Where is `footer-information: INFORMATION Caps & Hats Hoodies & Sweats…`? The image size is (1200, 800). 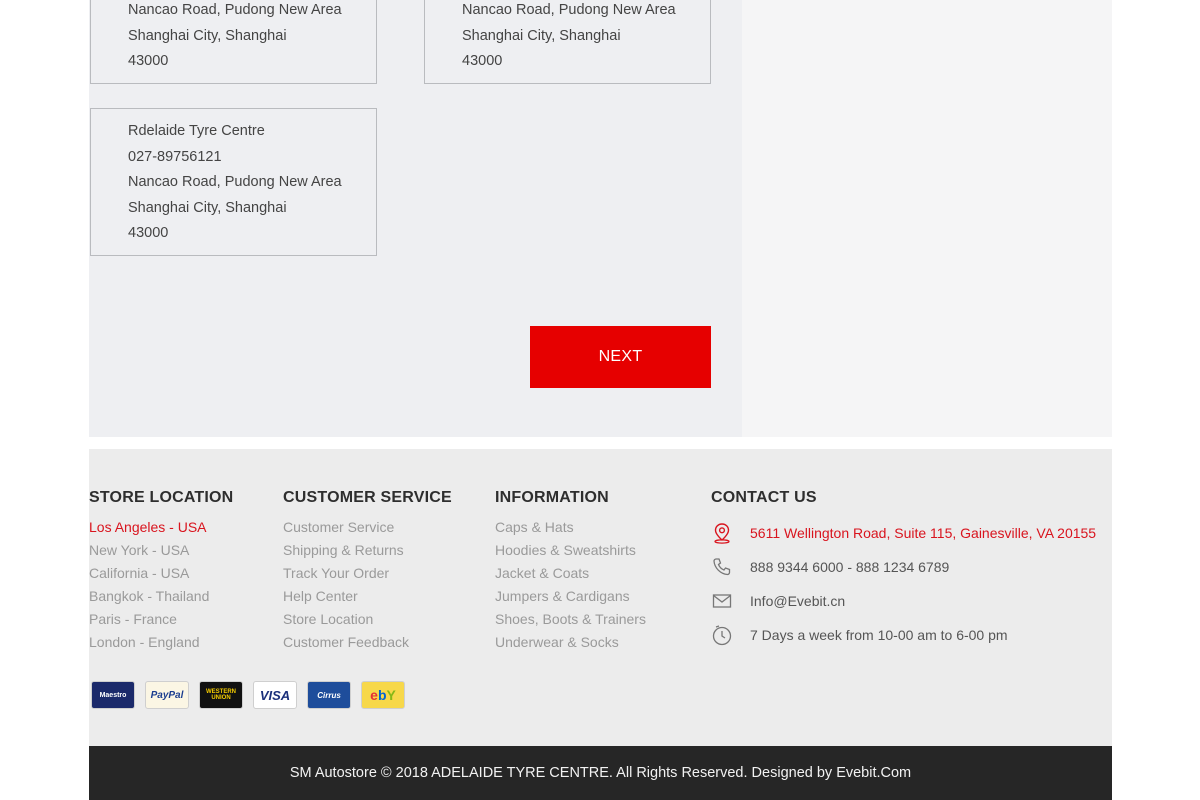
footer-information: INFORMATION Caps & Hats Hoodies & Sweats… is located at coordinates (570, 571).